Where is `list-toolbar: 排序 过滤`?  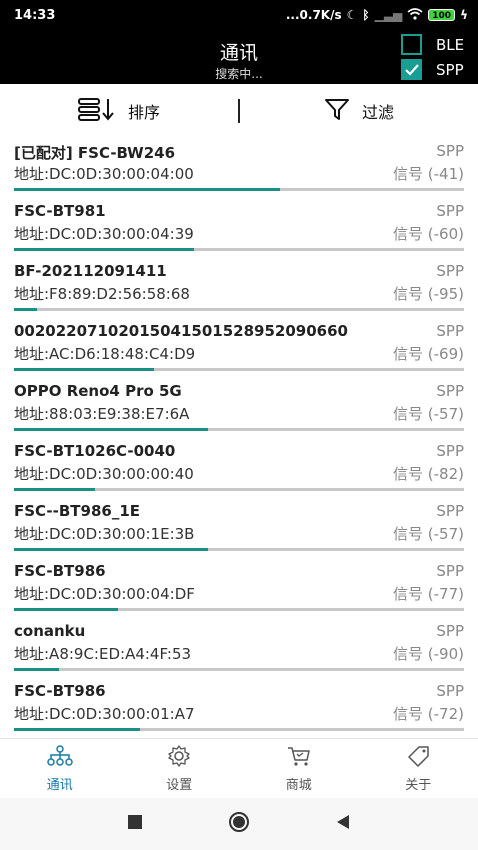 list-toolbar: 排序 过滤 is located at coordinates (239, 111).